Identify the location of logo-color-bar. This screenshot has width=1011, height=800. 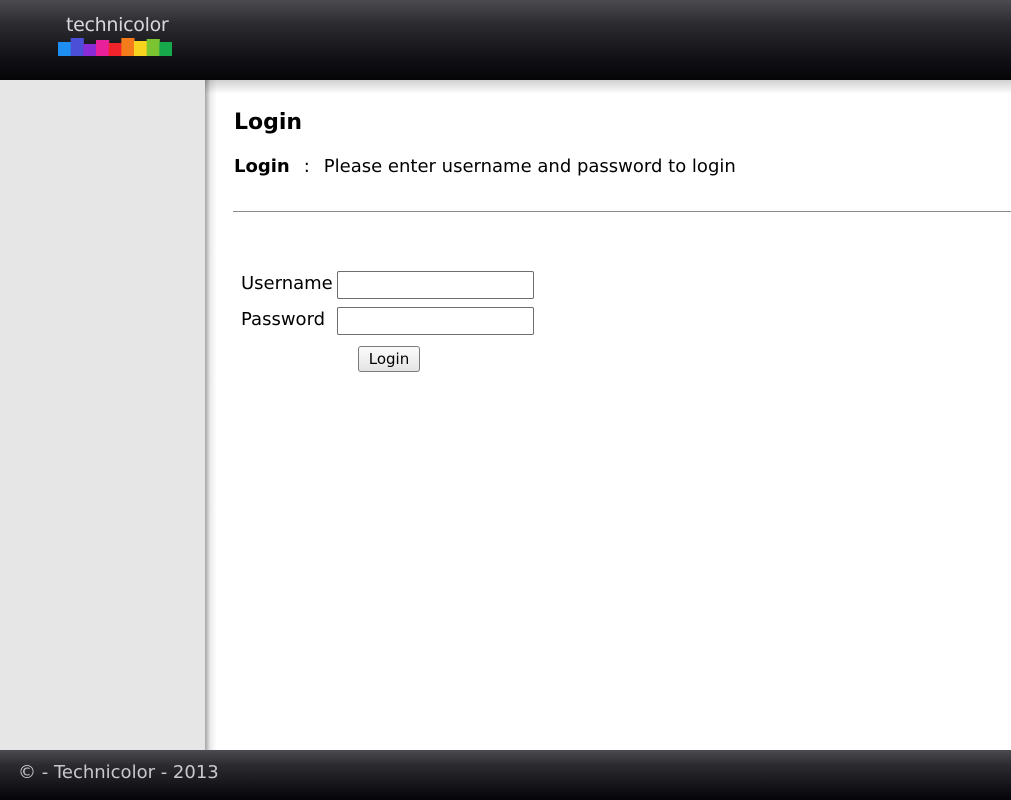
(115, 47).